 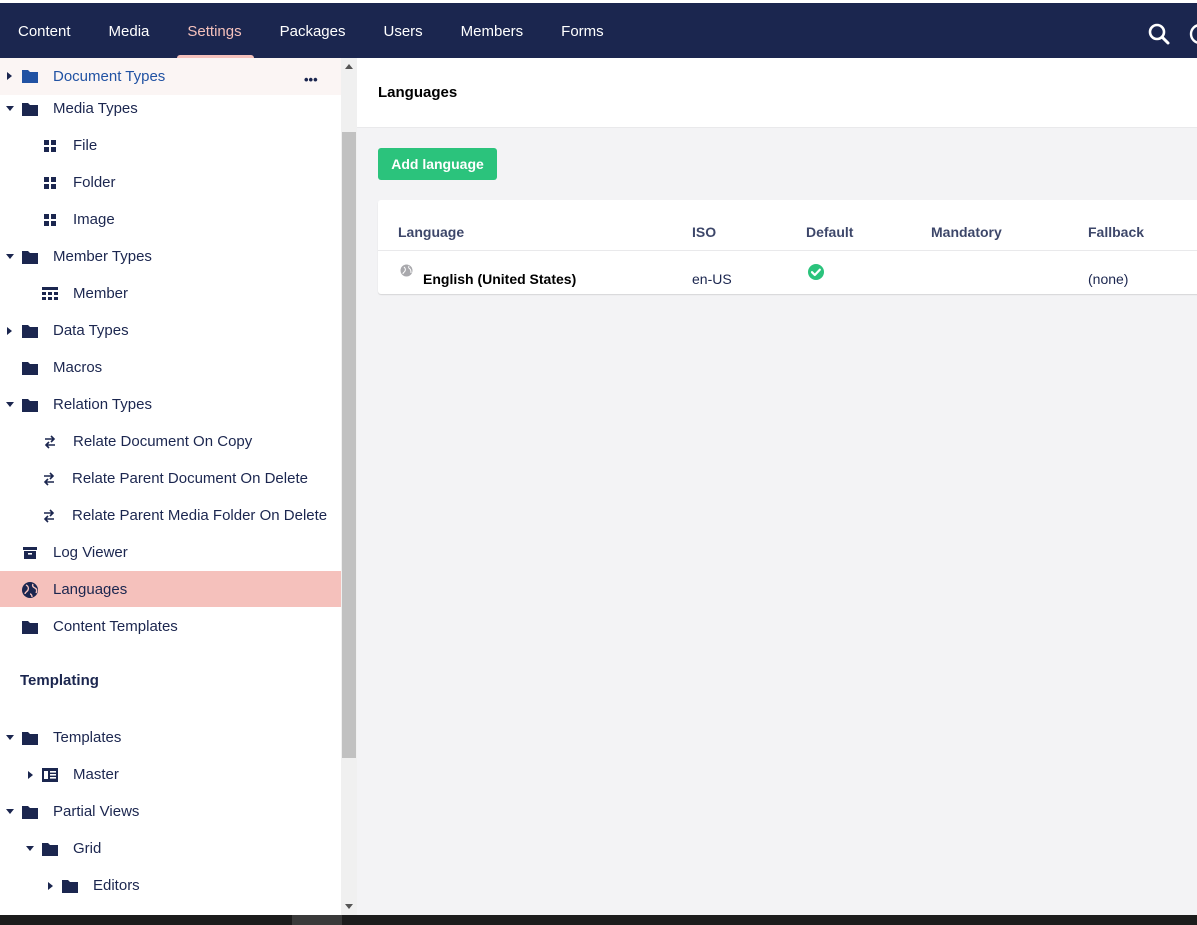 What do you see at coordinates (94, 182) in the screenshot?
I see `tree-item-label: Folder` at bounding box center [94, 182].